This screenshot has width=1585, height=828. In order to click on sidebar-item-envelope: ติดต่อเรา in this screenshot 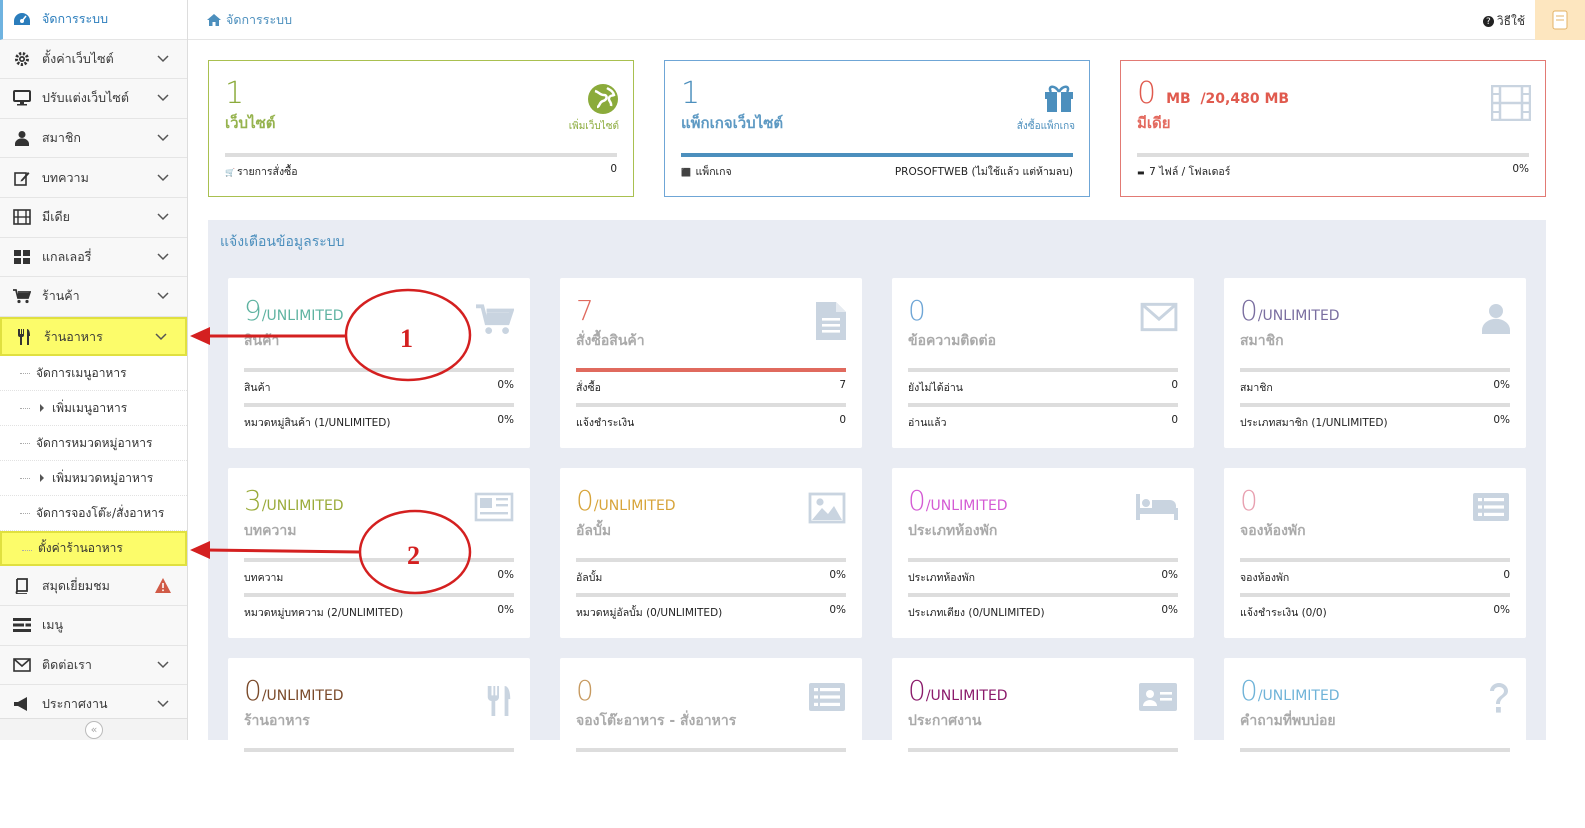, I will do `click(93, 666)`.